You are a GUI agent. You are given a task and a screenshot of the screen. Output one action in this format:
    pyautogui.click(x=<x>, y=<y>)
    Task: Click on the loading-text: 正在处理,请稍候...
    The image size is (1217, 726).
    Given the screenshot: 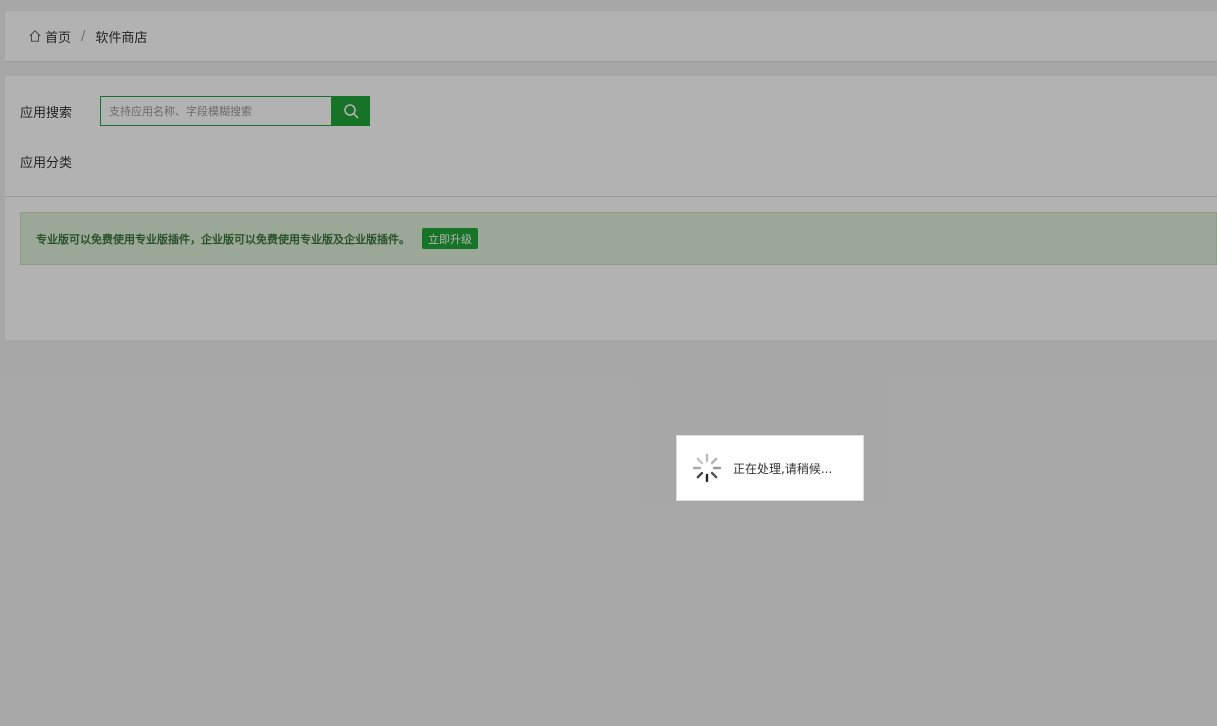 What is the action you would take?
    pyautogui.click(x=783, y=468)
    